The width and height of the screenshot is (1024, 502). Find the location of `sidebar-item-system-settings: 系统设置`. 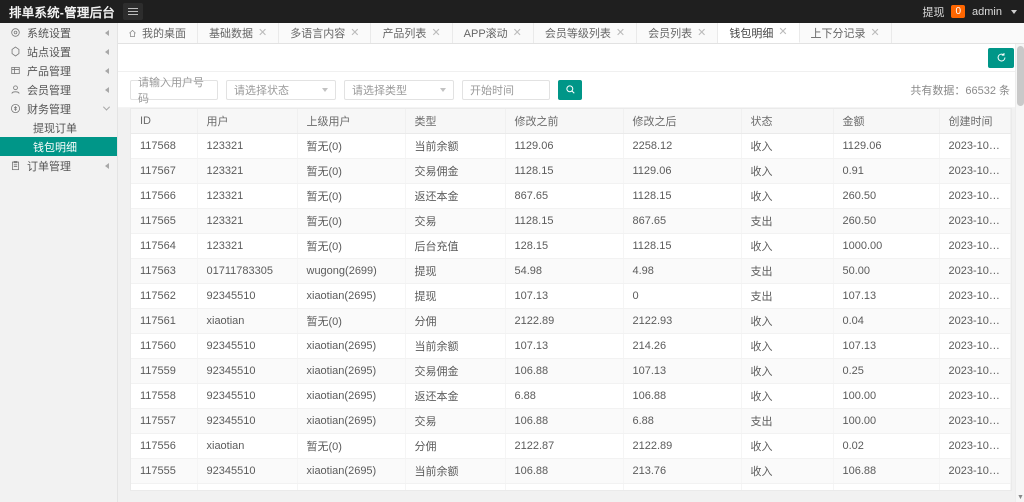

sidebar-item-system-settings: 系统设置 is located at coordinates (58, 32).